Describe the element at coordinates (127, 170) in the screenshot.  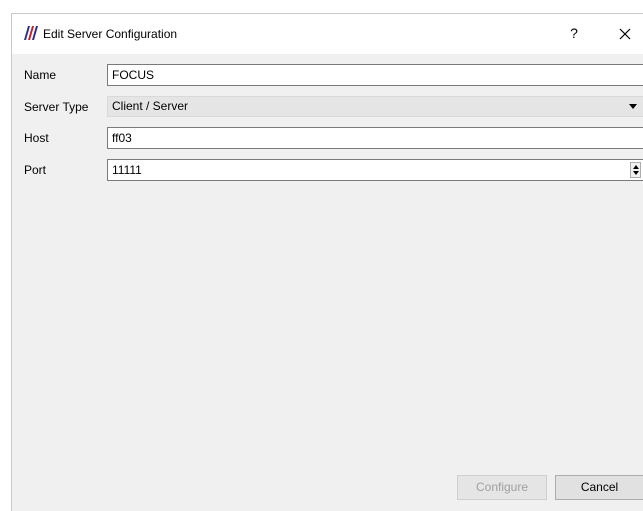
I see `port-value: 11111` at that location.